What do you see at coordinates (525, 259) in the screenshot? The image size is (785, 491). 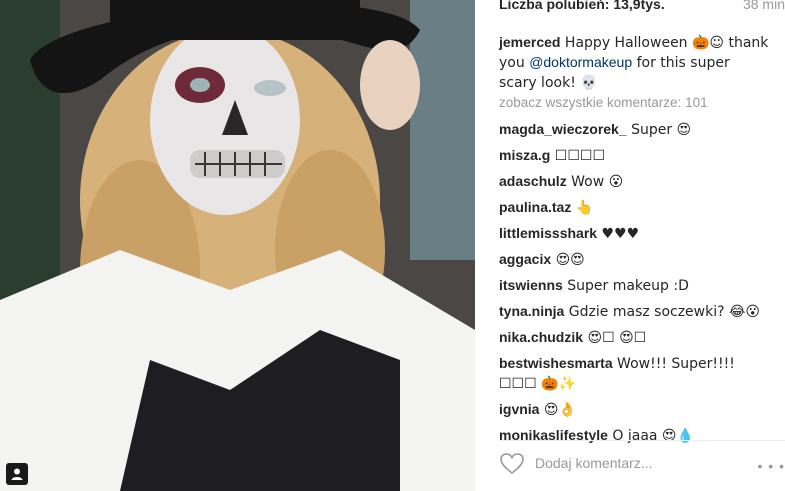 I see `comment-username: aggacix` at bounding box center [525, 259].